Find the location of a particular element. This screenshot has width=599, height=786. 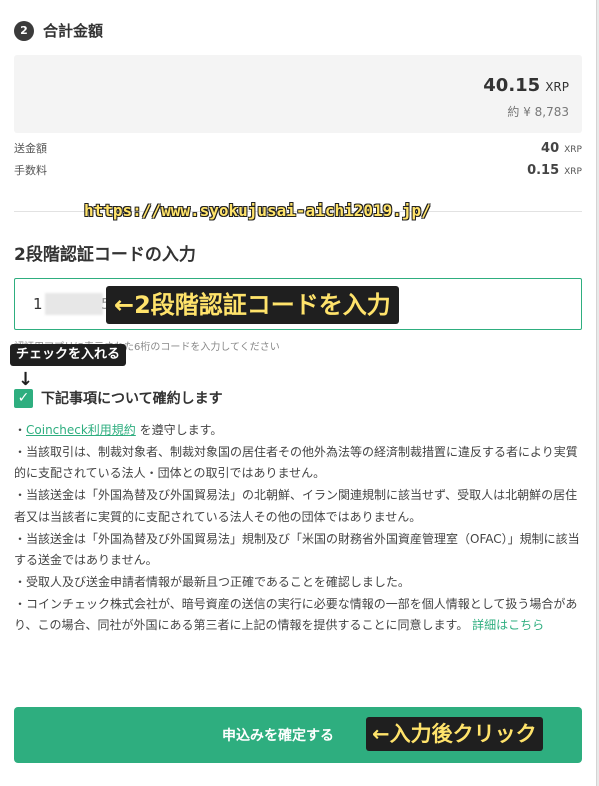

send-amount-unit: XRP is located at coordinates (573, 150).